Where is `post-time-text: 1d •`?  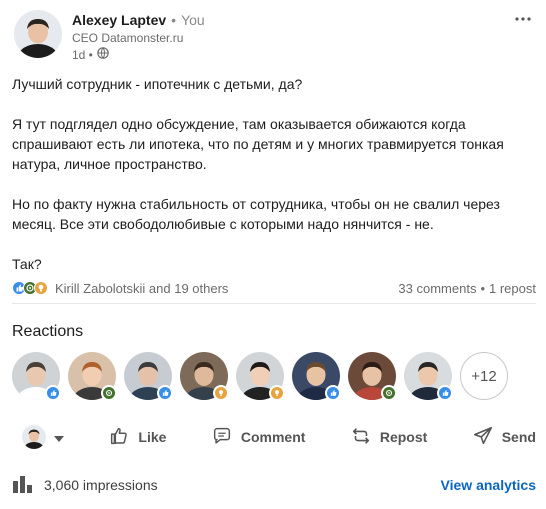 post-time-text: 1d • is located at coordinates (82, 54).